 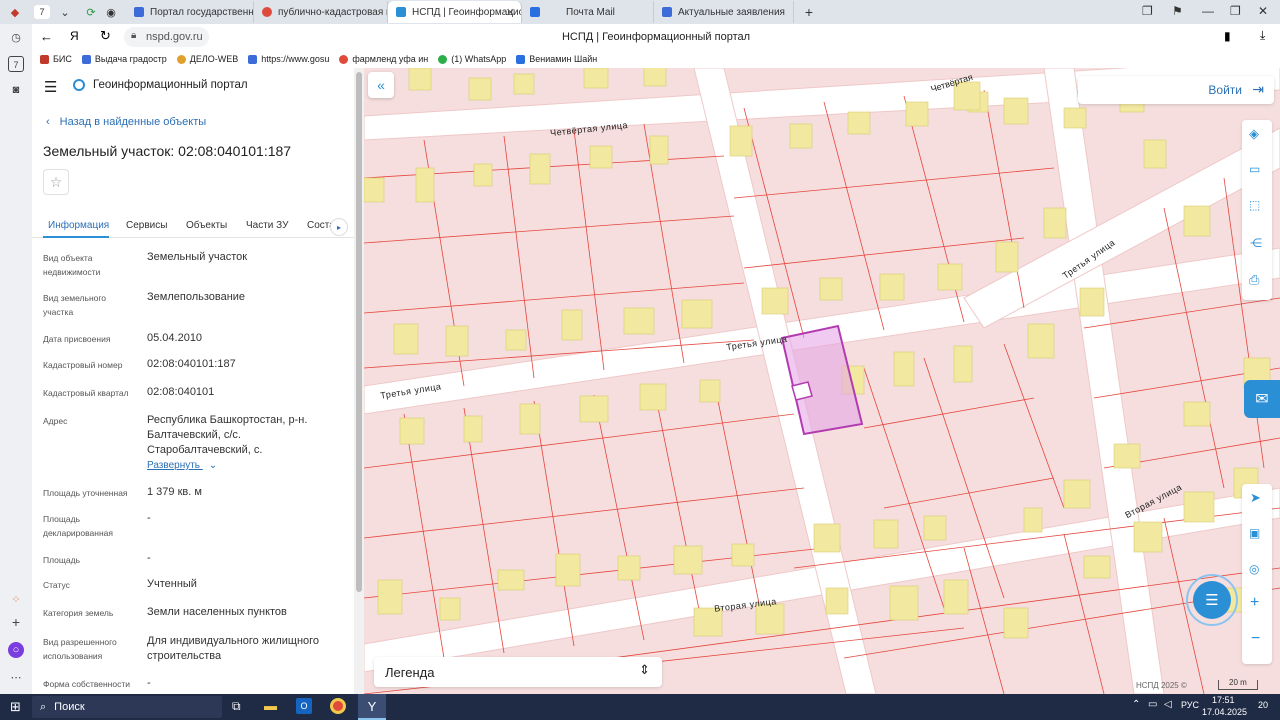 What do you see at coordinates (1263, 705) in the screenshot?
I see `notification-badge: 20` at bounding box center [1263, 705].